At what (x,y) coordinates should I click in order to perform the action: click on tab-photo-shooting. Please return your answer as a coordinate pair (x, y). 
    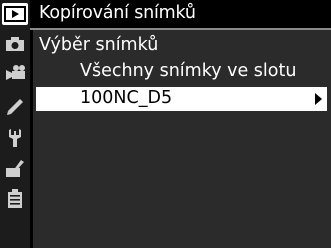
    Looking at the image, I should click on (15, 44).